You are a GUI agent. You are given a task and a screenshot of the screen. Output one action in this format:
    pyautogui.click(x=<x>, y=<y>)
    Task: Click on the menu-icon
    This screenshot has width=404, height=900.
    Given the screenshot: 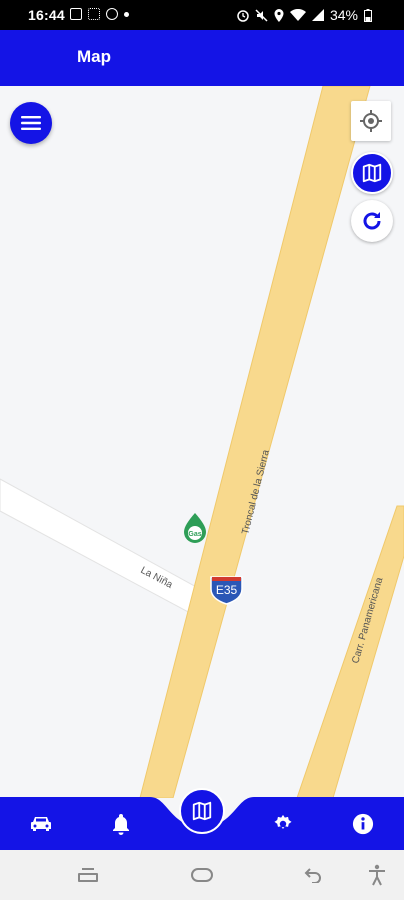 What is the action you would take?
    pyautogui.click(x=31, y=123)
    